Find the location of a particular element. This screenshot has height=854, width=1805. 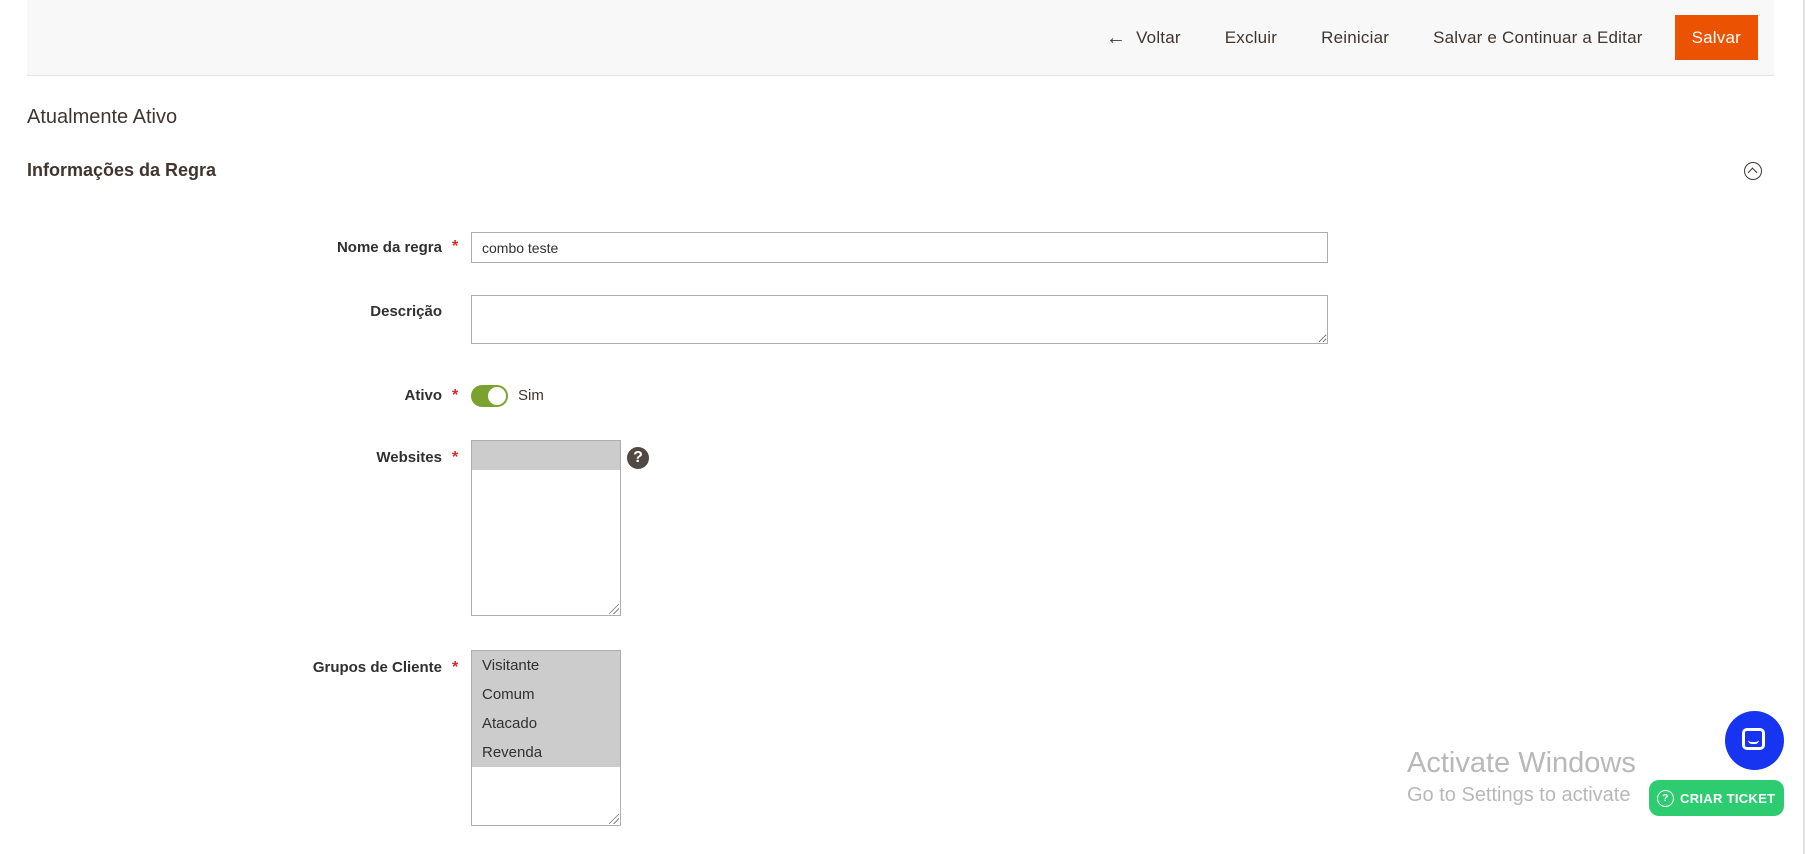

rule-name-label: Nome da regra is located at coordinates (389, 247).